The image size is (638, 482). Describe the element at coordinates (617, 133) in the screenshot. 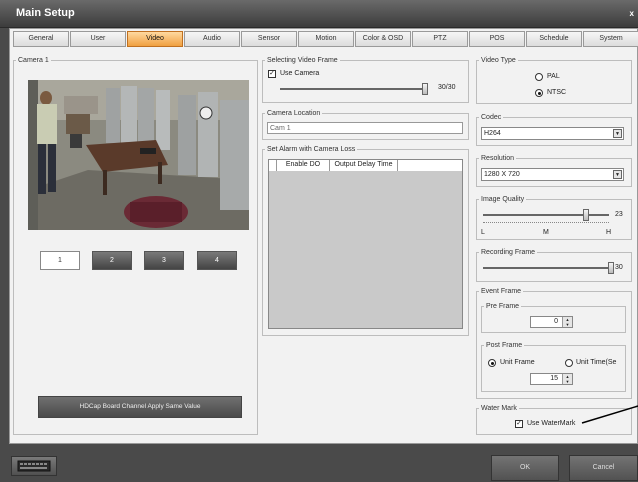

I see `codec-dropdown-icon: ▼` at that location.